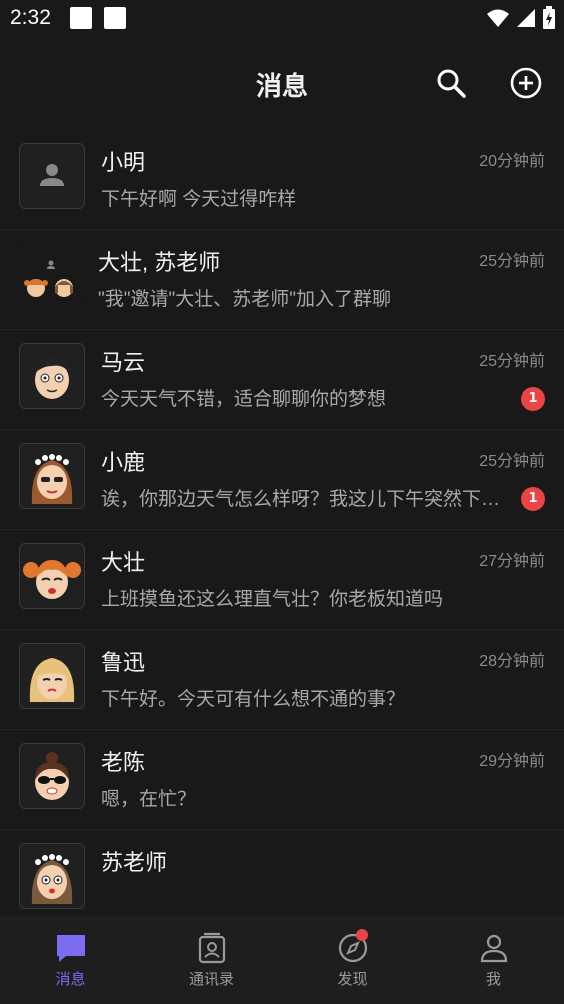 The image size is (564, 1004). I want to click on tab-label: 我, so click(493, 979).